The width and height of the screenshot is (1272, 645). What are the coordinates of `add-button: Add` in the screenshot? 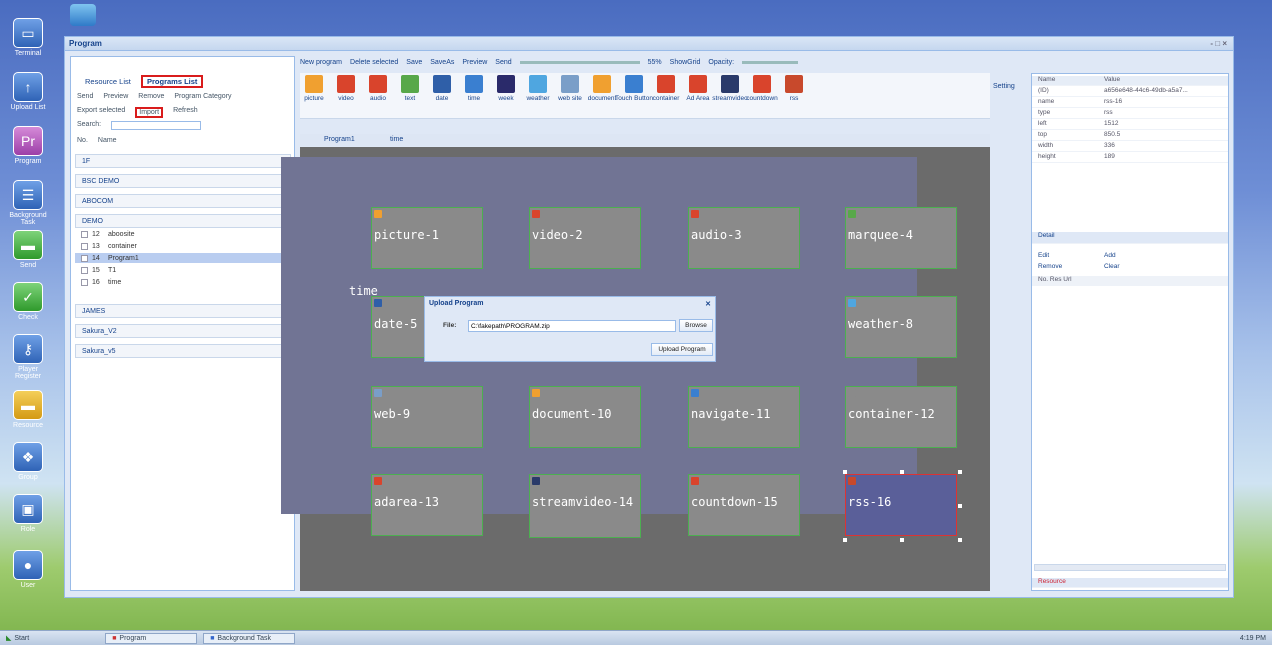 It's located at (1166, 257).